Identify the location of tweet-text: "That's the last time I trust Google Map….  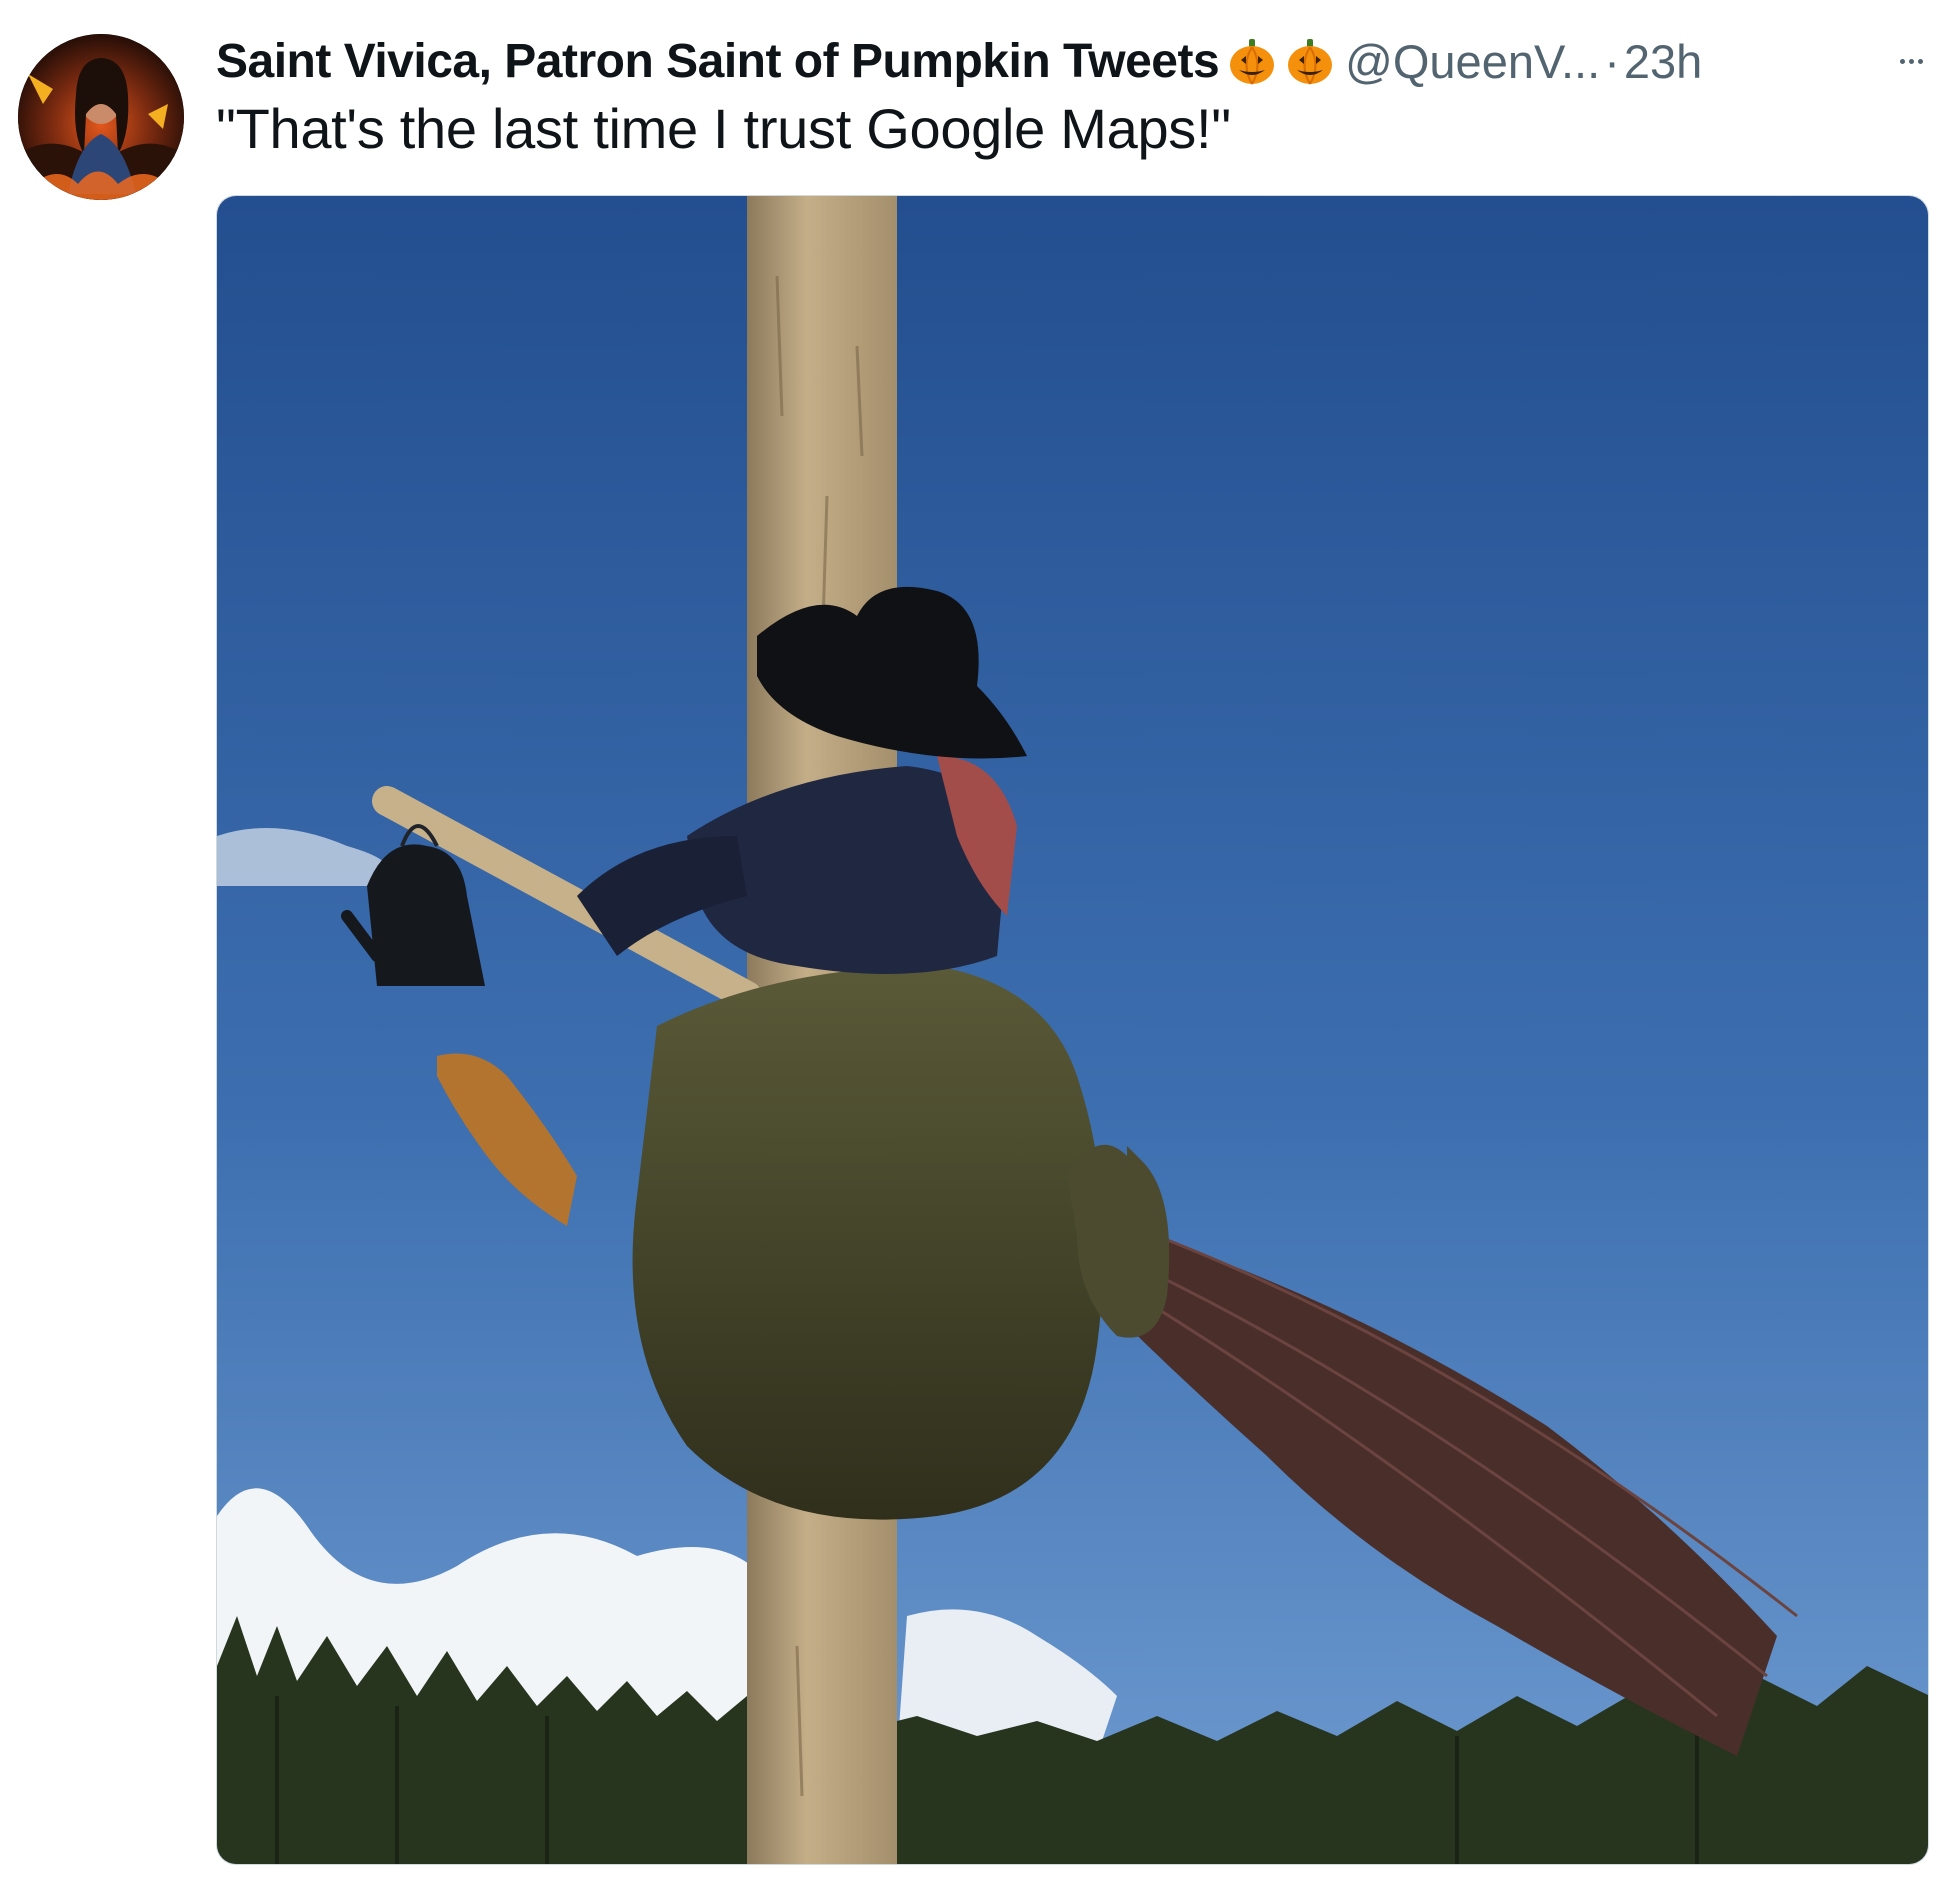
(723, 128).